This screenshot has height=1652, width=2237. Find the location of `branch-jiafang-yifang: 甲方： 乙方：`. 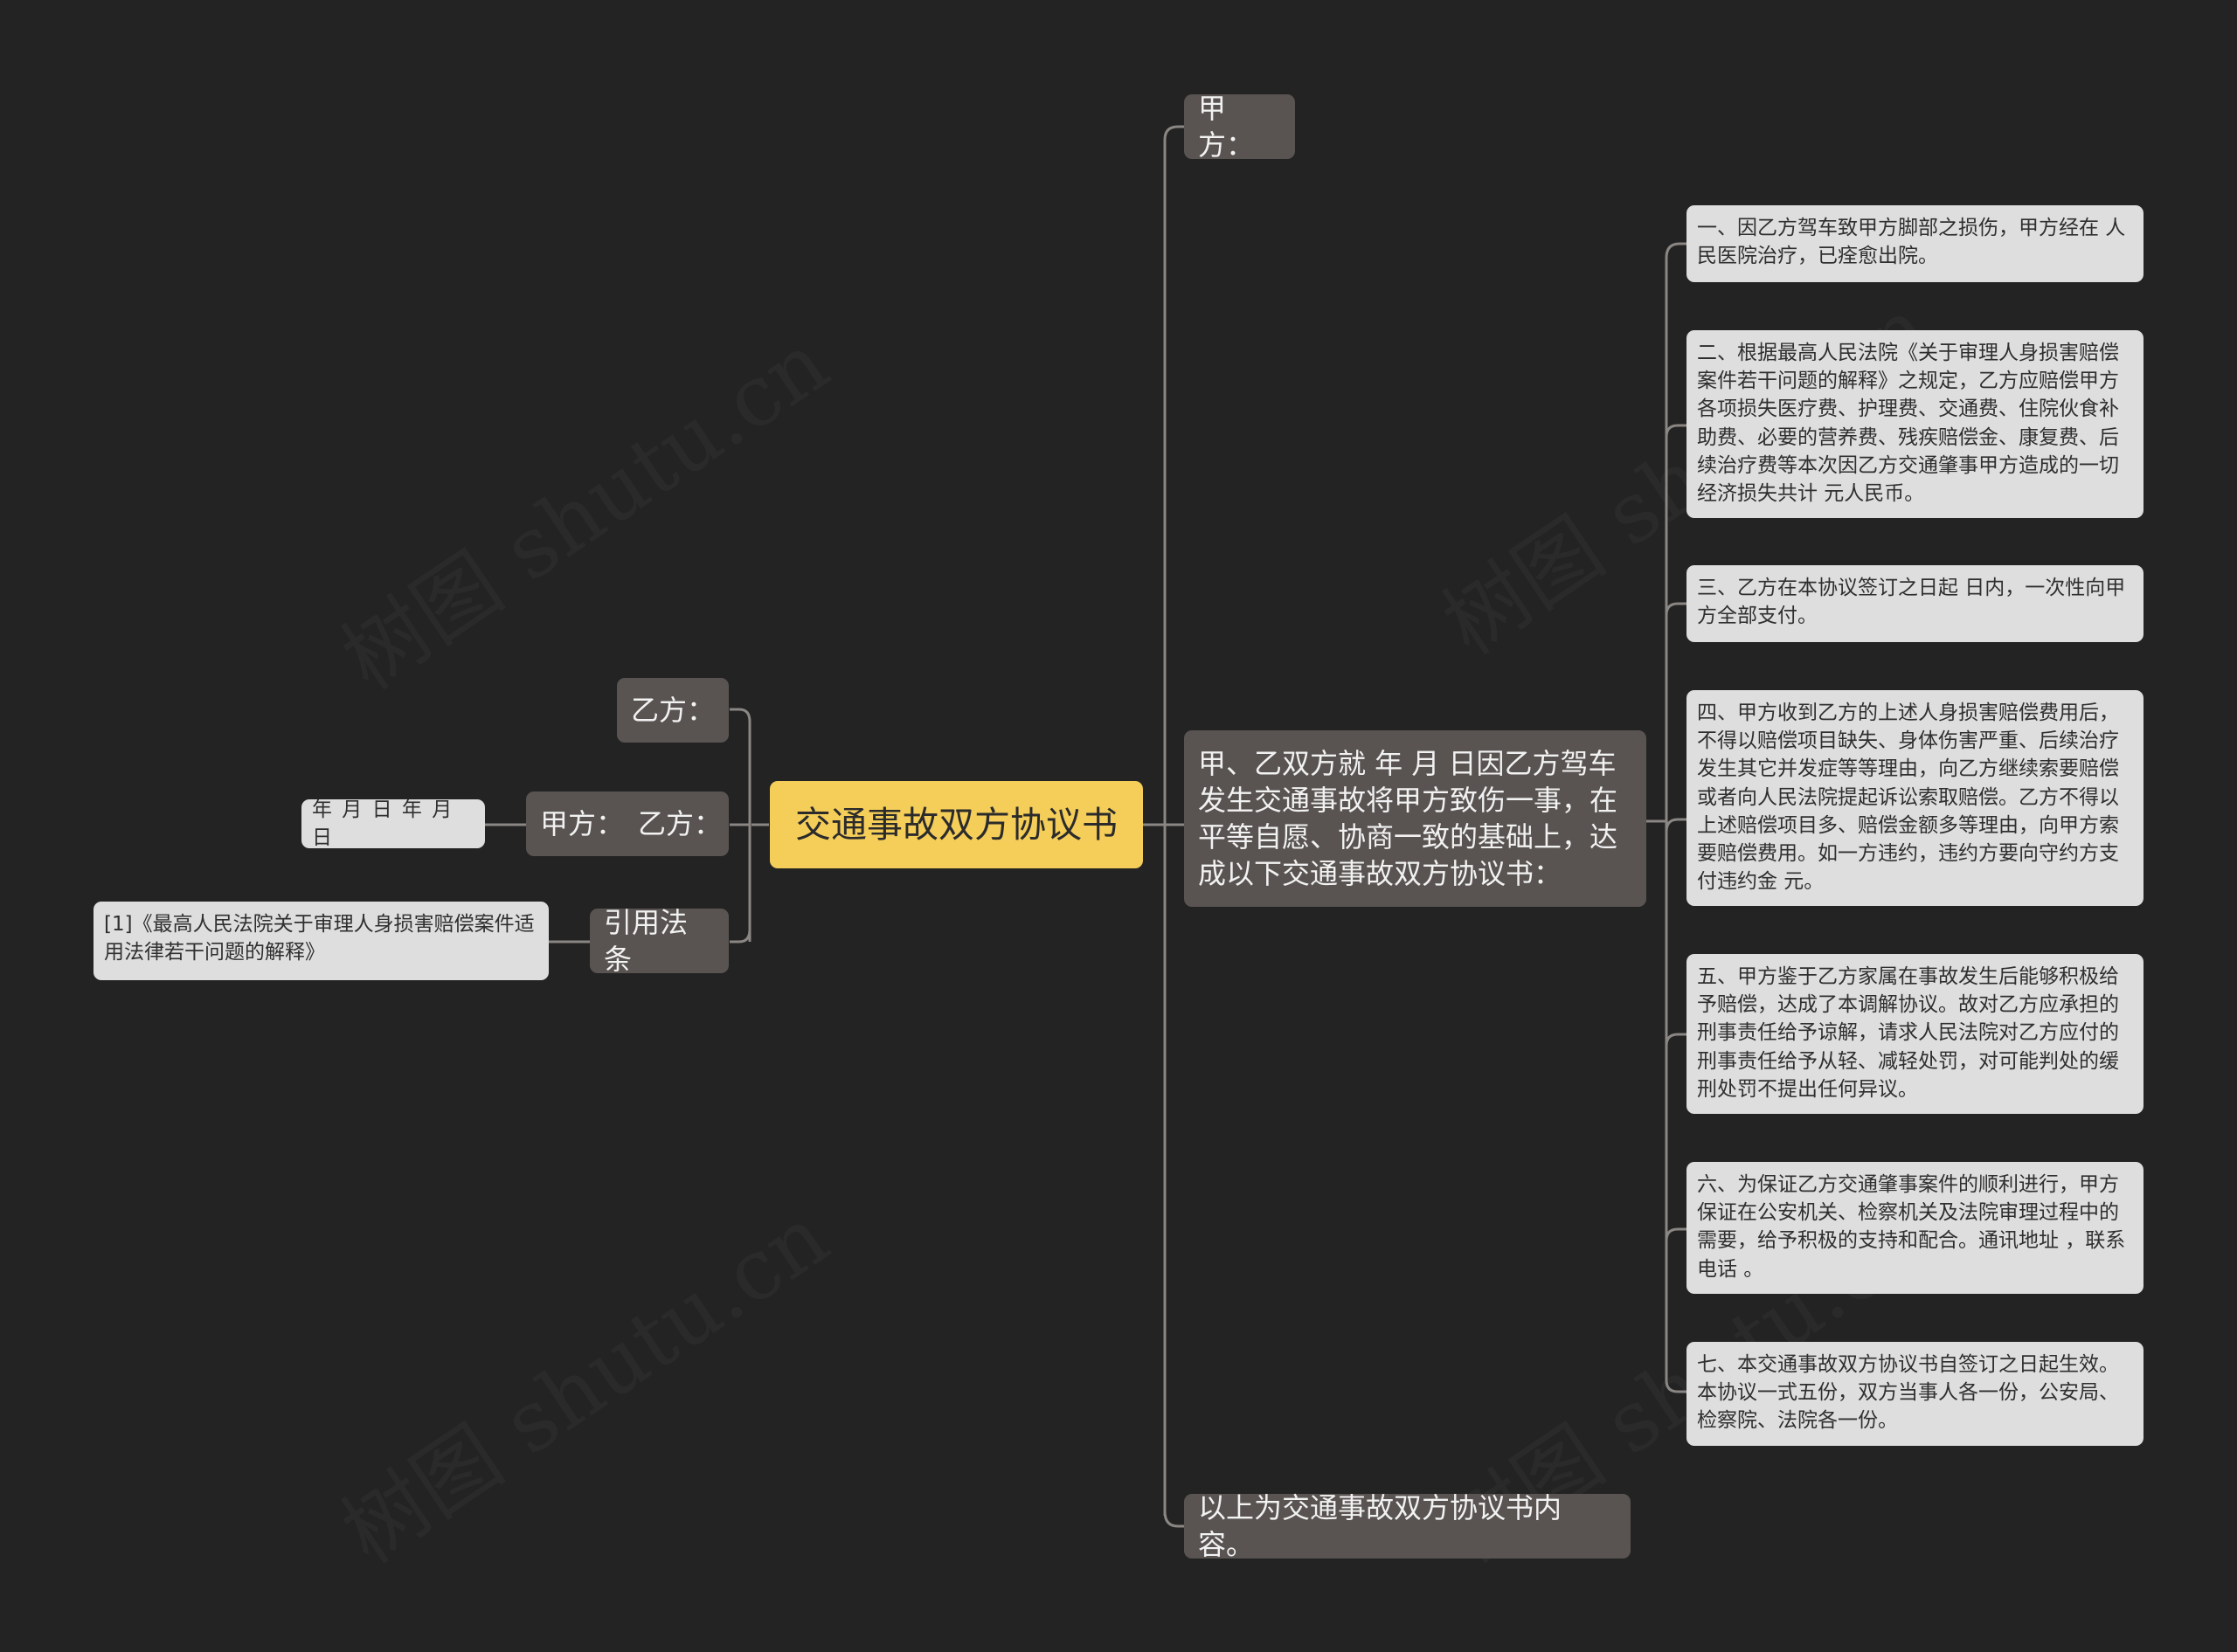

branch-jiafang-yifang: 甲方： 乙方： is located at coordinates (627, 823).